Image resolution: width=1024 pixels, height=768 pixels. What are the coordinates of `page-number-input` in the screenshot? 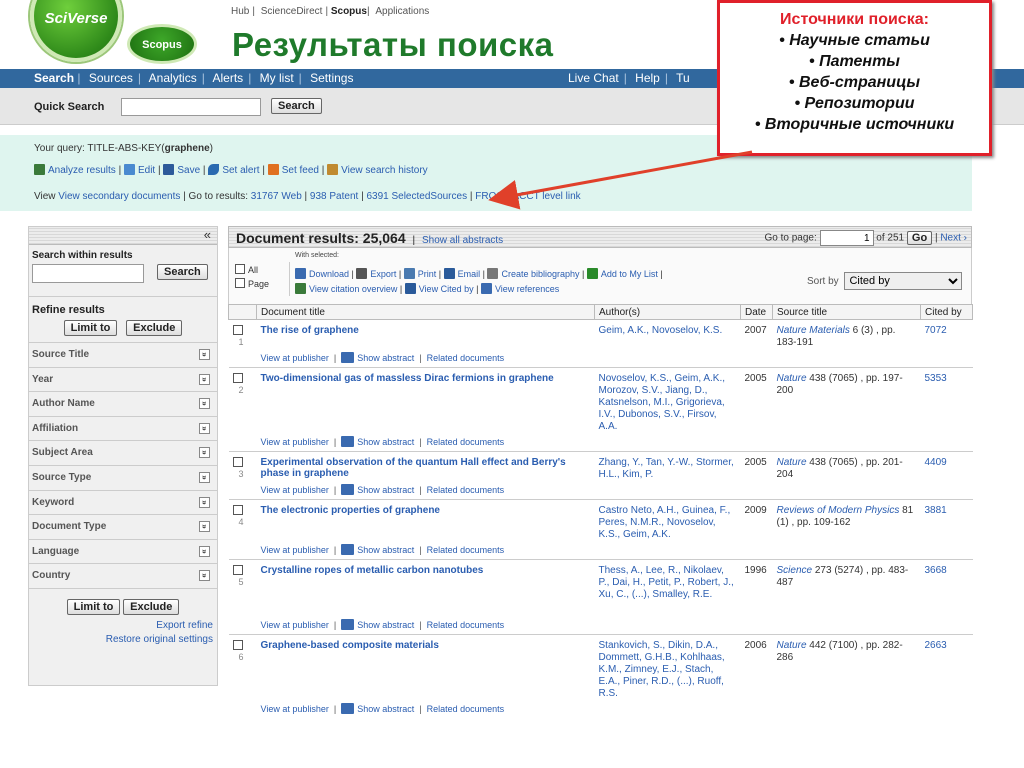 It's located at (846, 238).